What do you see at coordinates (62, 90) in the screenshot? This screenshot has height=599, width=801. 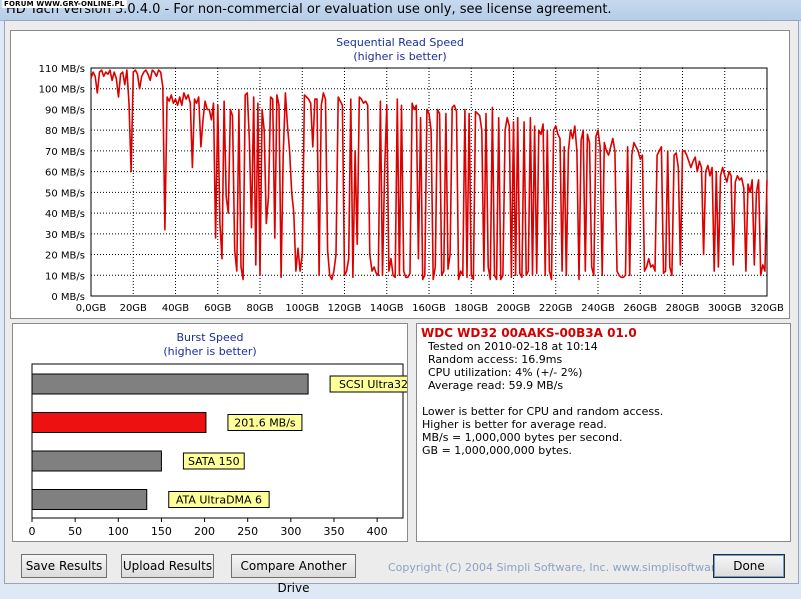 I see `y-tick-label: 100 MB/s` at bounding box center [62, 90].